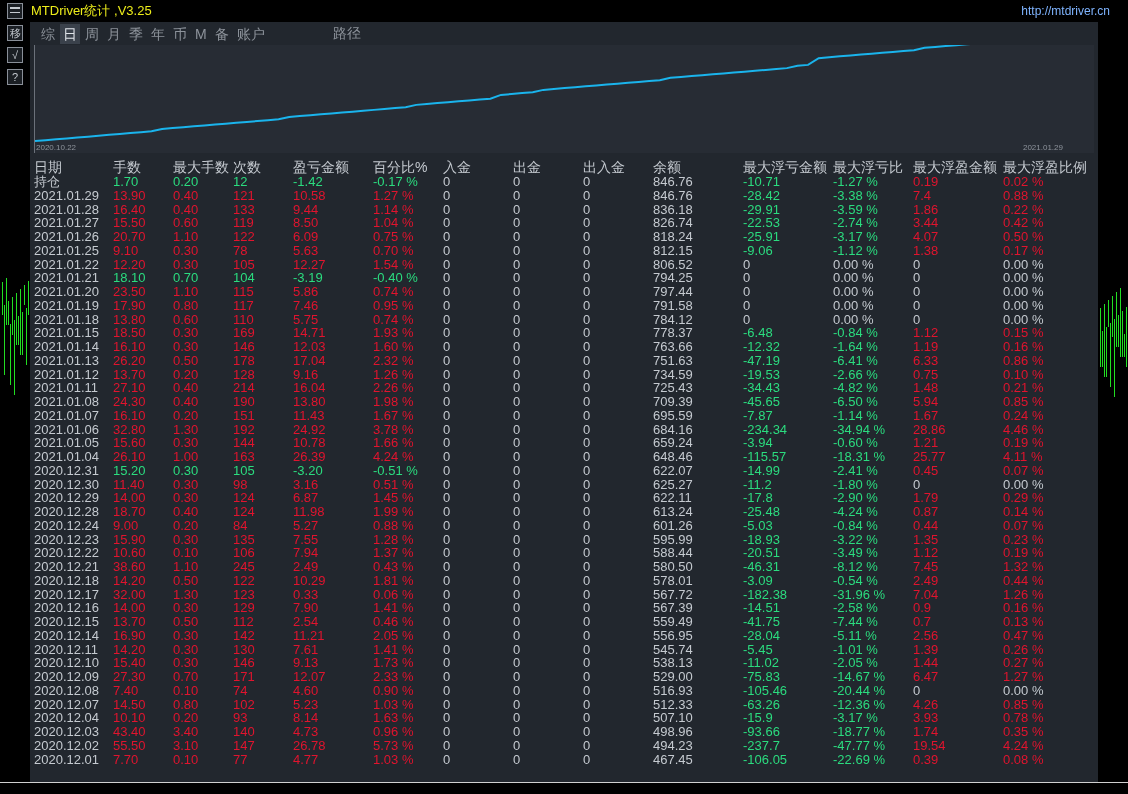  What do you see at coordinates (926, 237) in the screenshot?
I see `table-cell-text: 4.07` at bounding box center [926, 237].